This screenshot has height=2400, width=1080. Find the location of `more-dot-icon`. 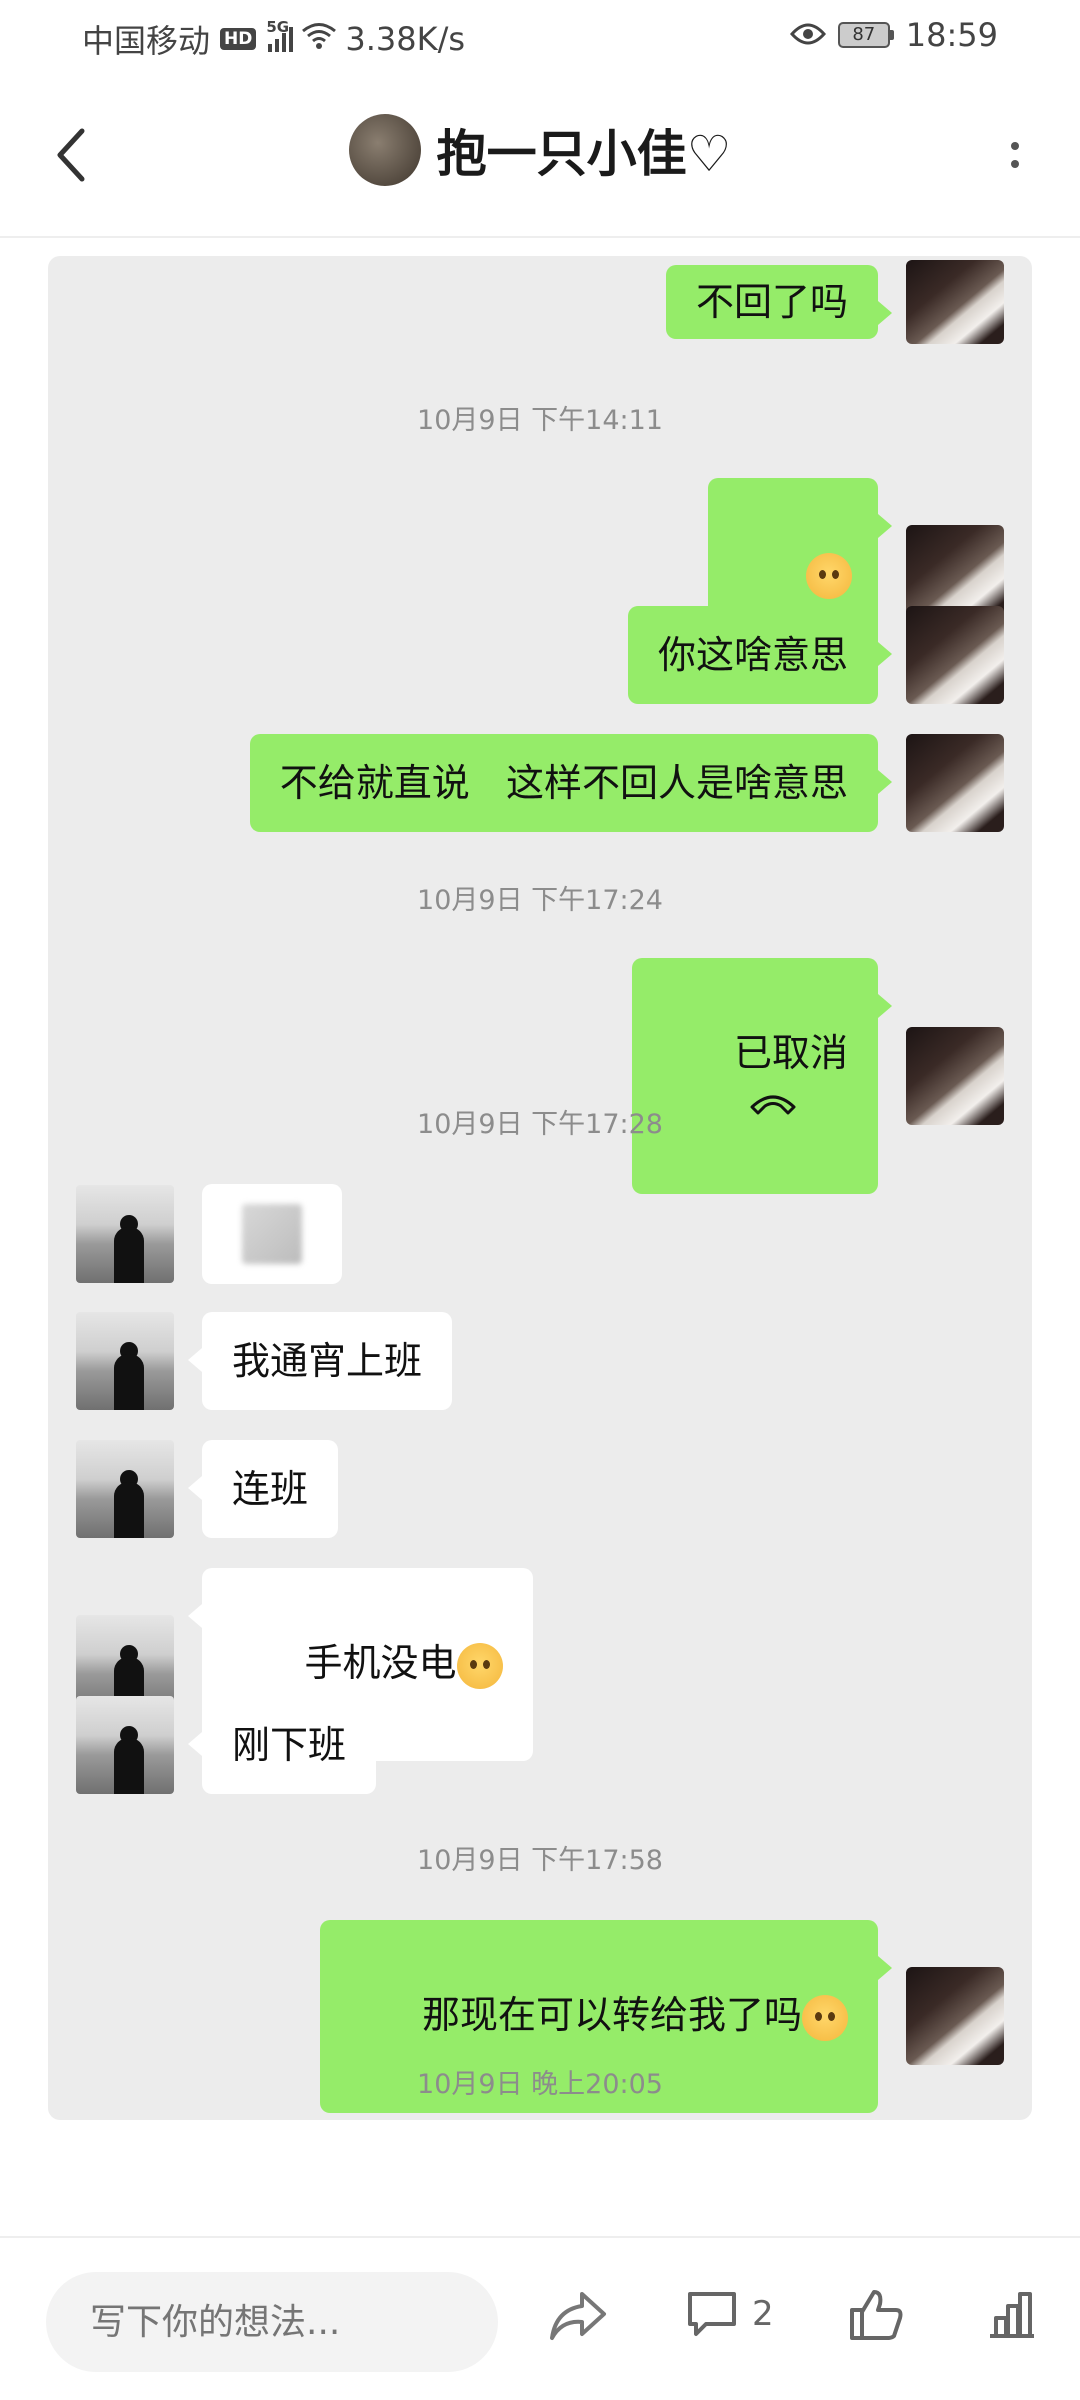

more-dot-icon is located at coordinates (1015, 146).